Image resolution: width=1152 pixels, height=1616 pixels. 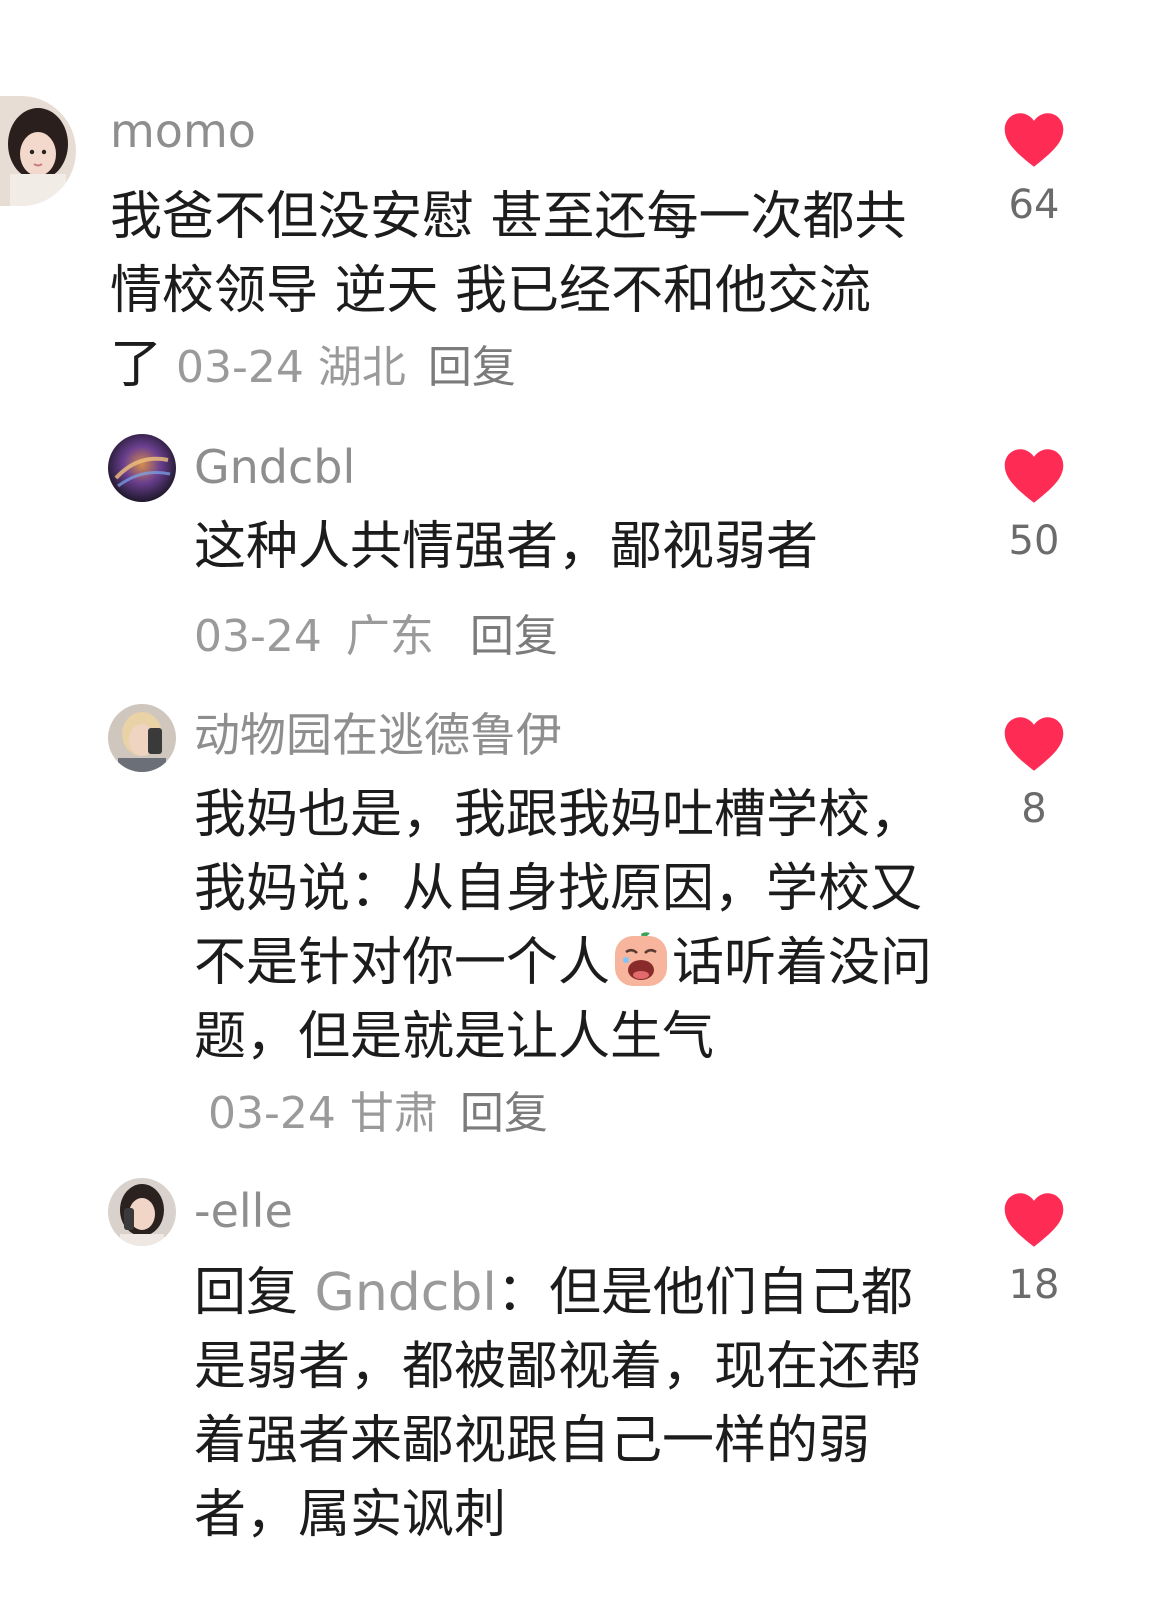 I want to click on like-button: 18, so click(x=1034, y=1250).